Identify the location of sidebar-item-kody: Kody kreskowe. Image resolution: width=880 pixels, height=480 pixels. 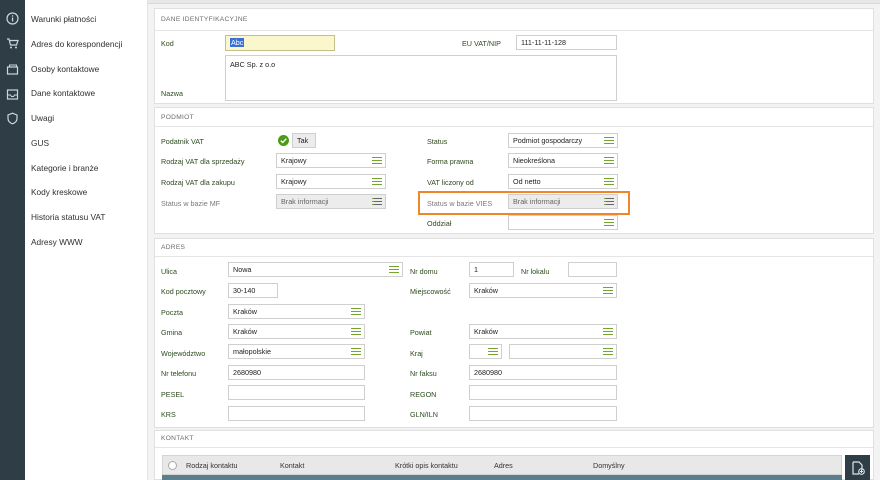
(59, 192).